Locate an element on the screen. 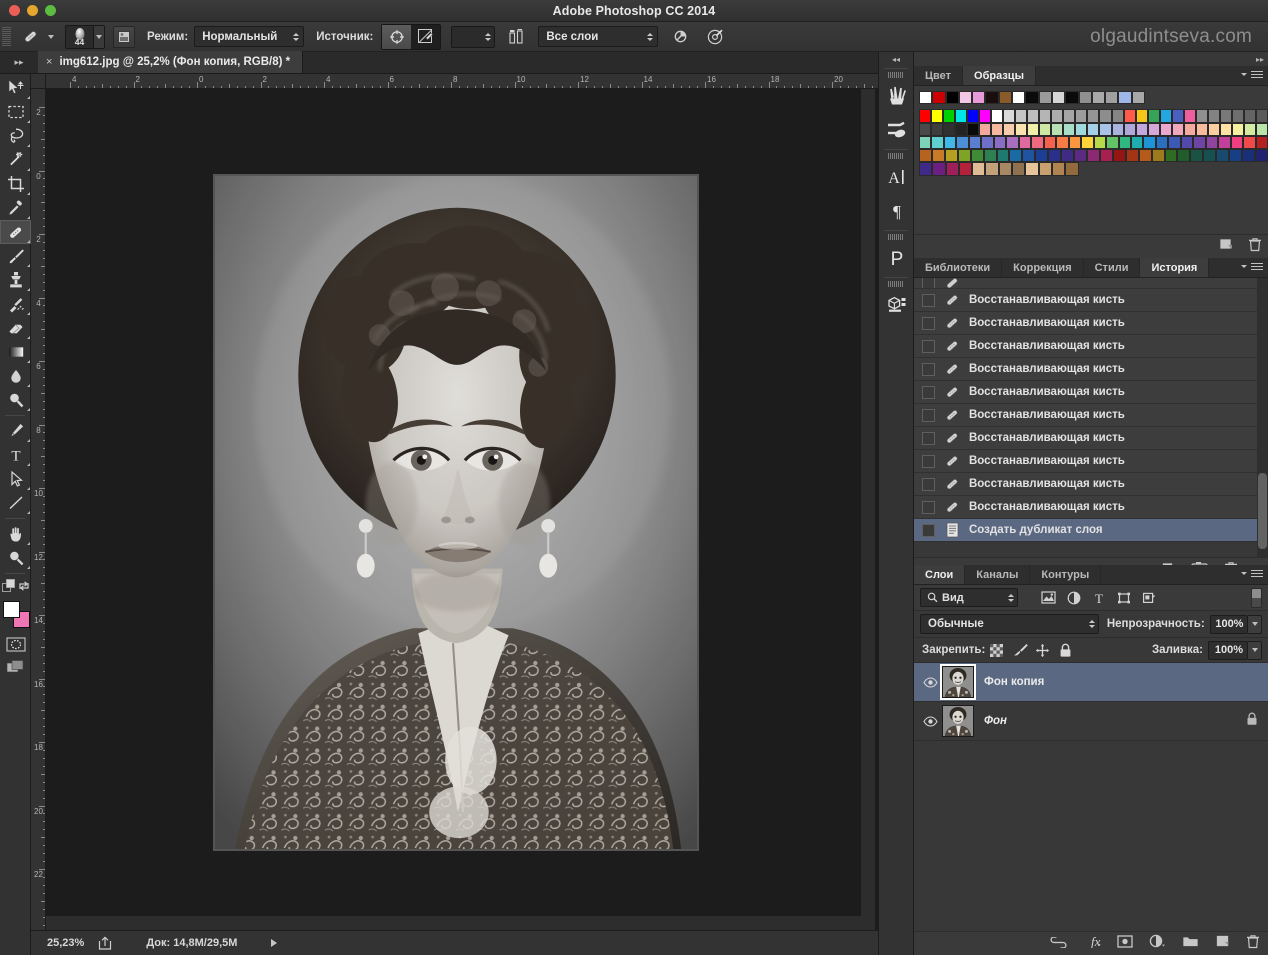  panel-menu-icon is located at coordinates (1252, 74).